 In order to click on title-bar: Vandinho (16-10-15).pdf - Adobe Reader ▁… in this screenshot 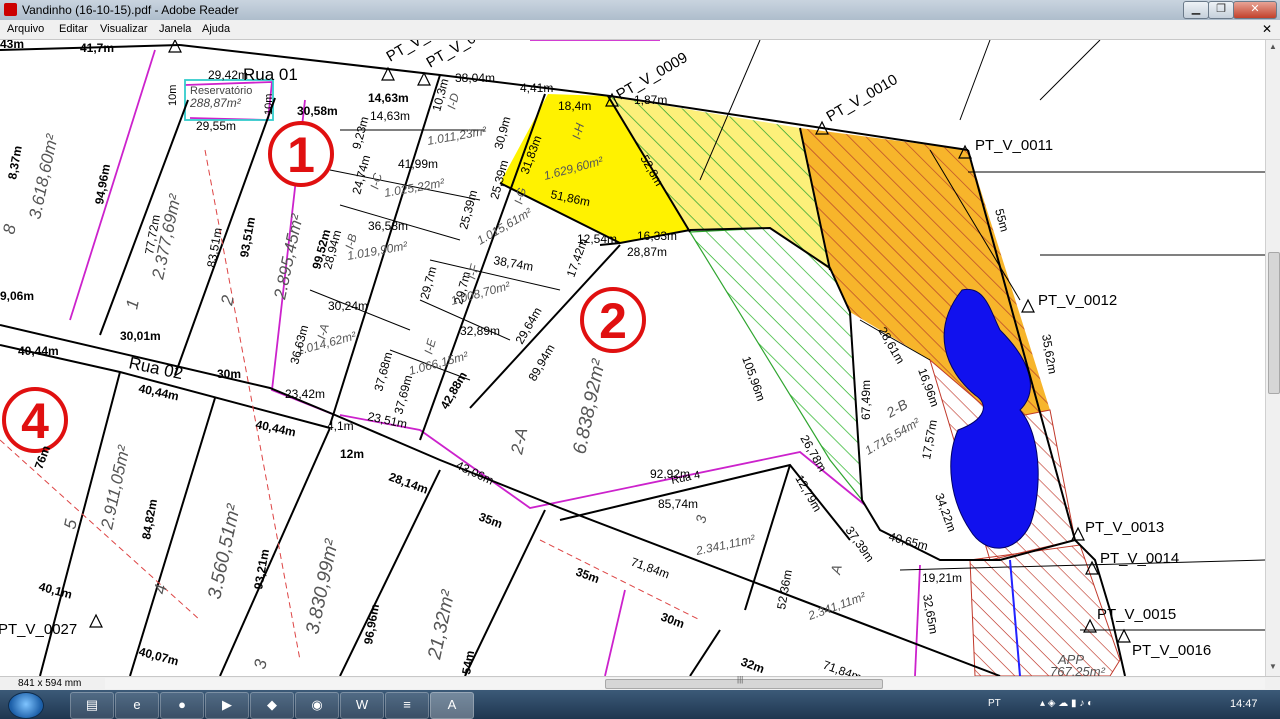, I will do `click(640, 10)`.